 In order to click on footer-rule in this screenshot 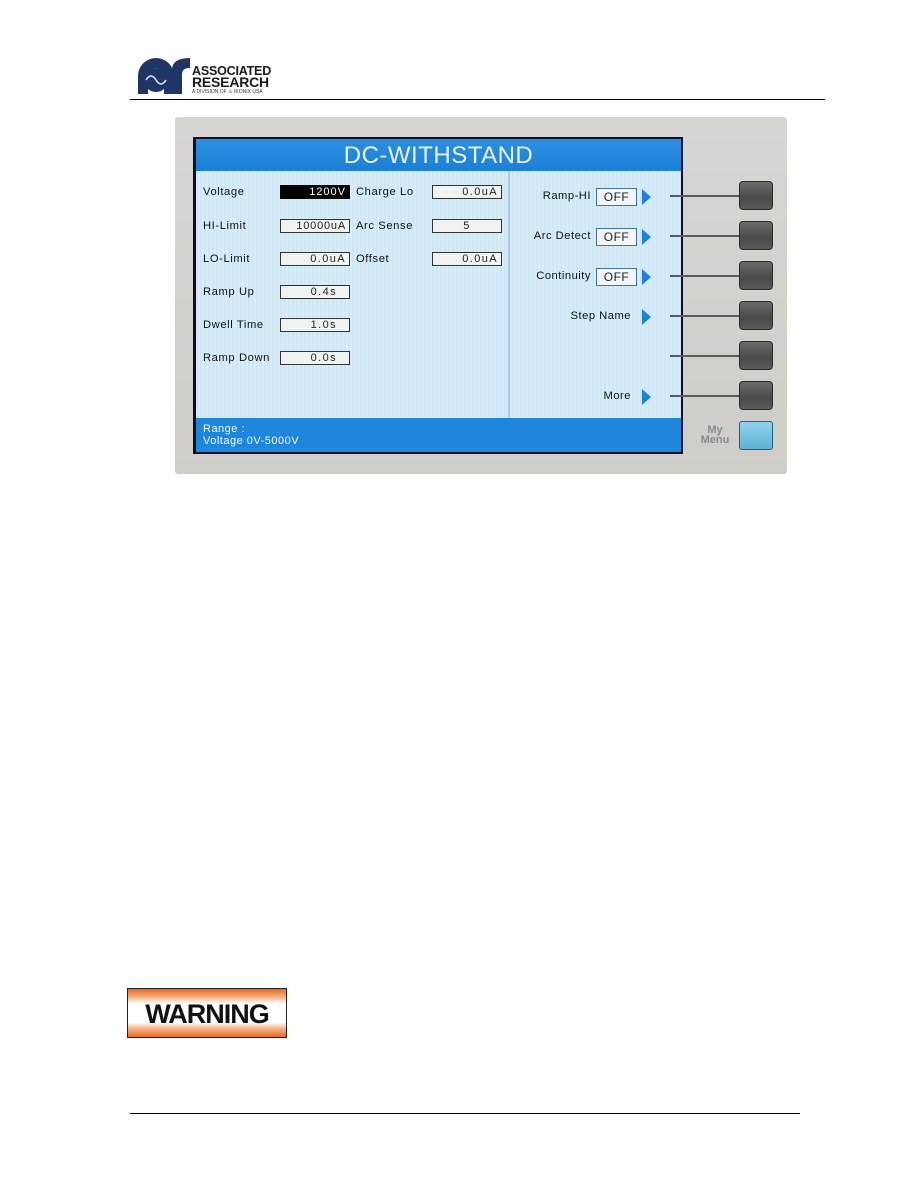, I will do `click(465, 1113)`.